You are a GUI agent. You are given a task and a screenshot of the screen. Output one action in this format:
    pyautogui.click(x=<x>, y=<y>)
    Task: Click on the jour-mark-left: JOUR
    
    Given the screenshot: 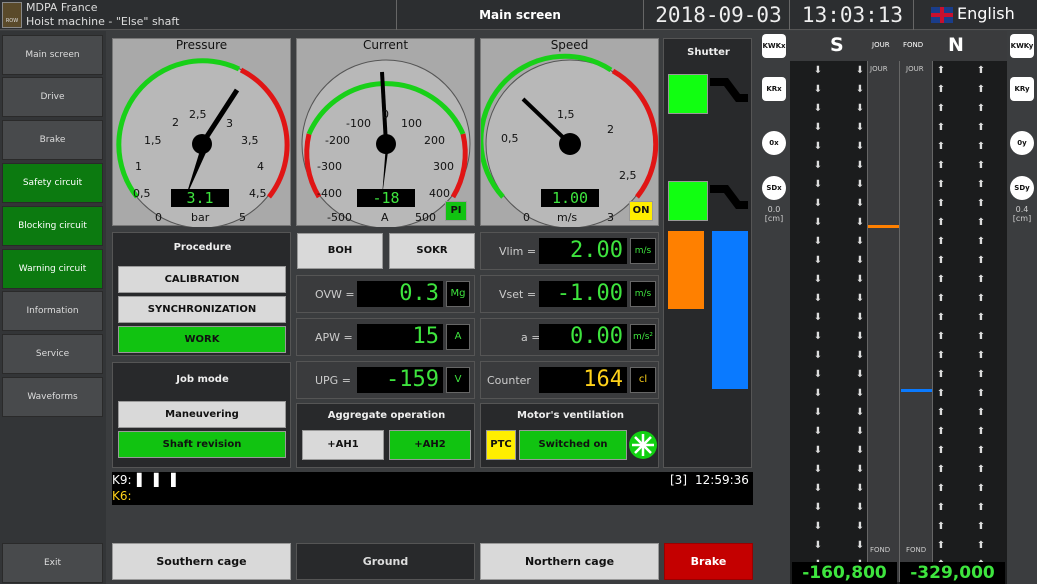 What is the action you would take?
    pyautogui.click(x=879, y=69)
    